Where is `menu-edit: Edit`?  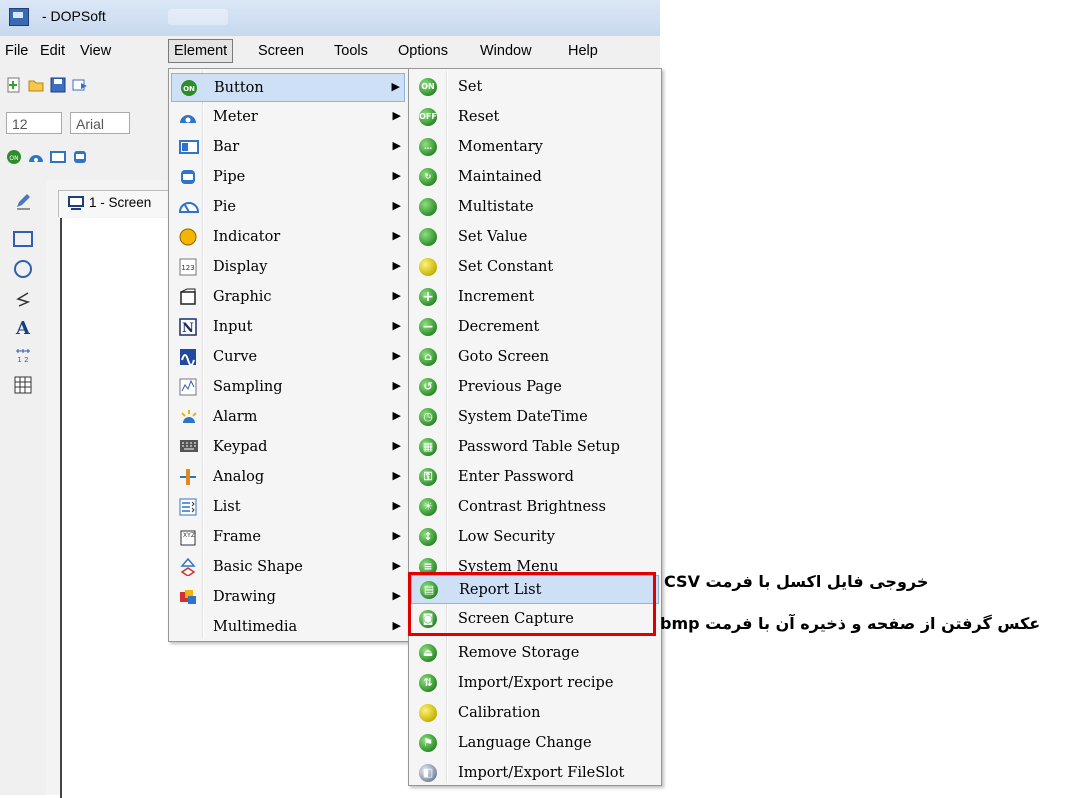
menu-edit: Edit is located at coordinates (52, 51).